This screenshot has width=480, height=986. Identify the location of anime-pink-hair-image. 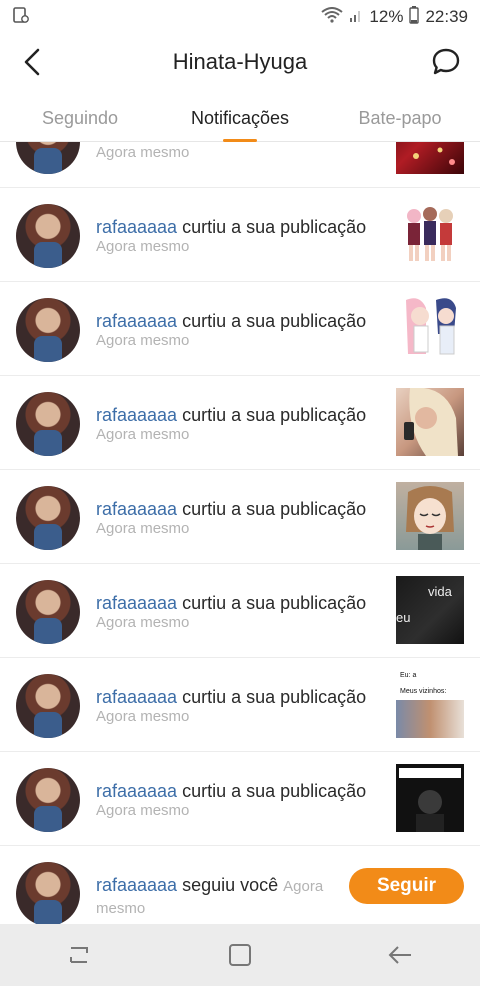
(431, 326).